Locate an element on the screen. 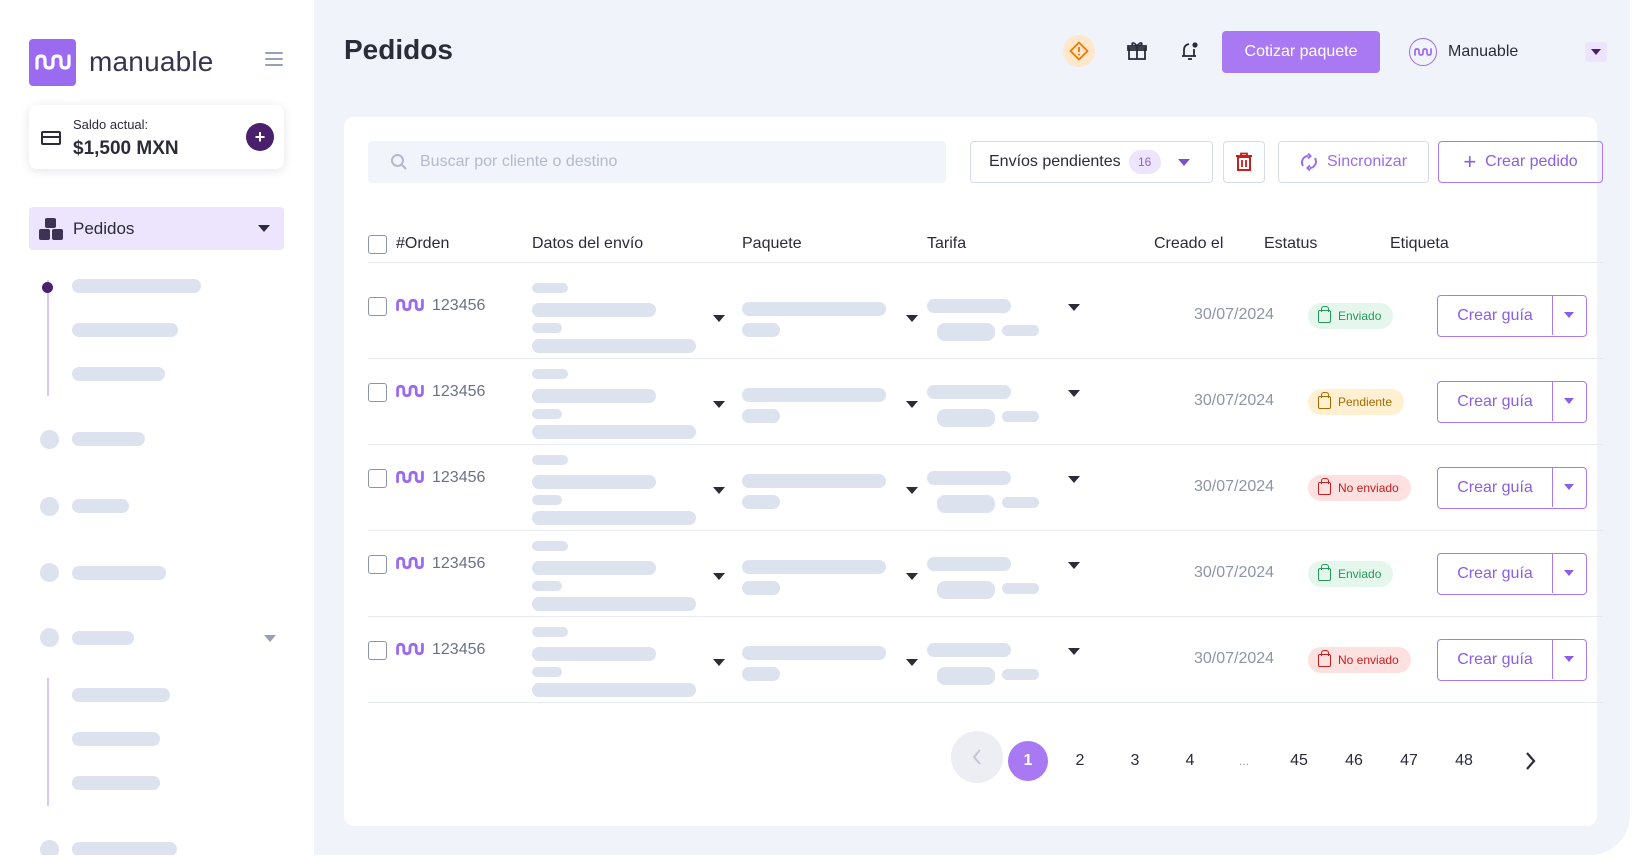 The height and width of the screenshot is (864, 1648). page-button: 3 is located at coordinates (1135, 761).